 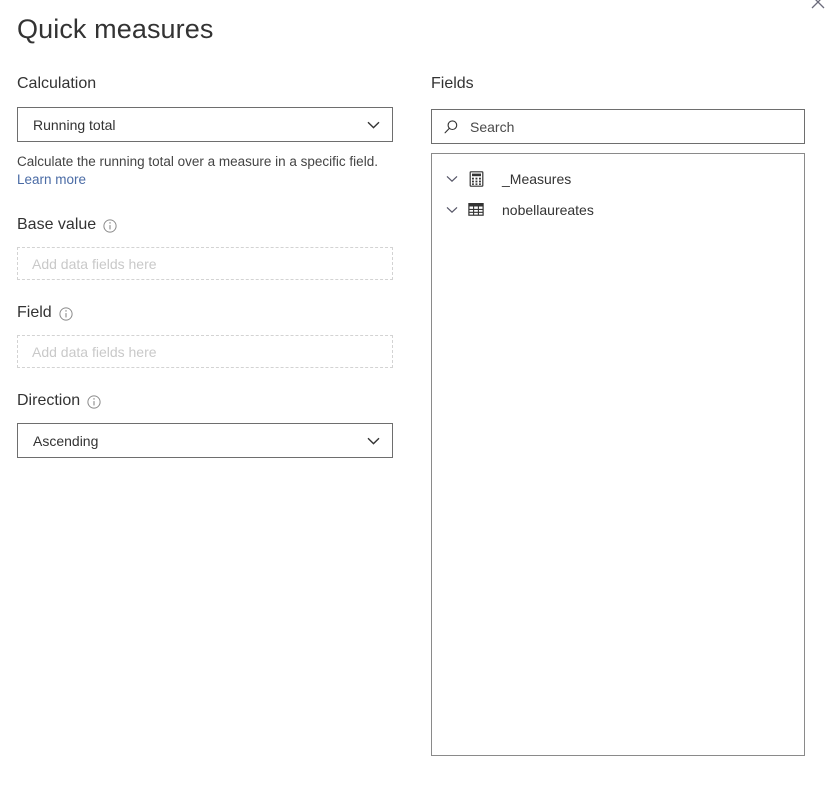 What do you see at coordinates (205, 124) in the screenshot?
I see `calculation-select: Running total` at bounding box center [205, 124].